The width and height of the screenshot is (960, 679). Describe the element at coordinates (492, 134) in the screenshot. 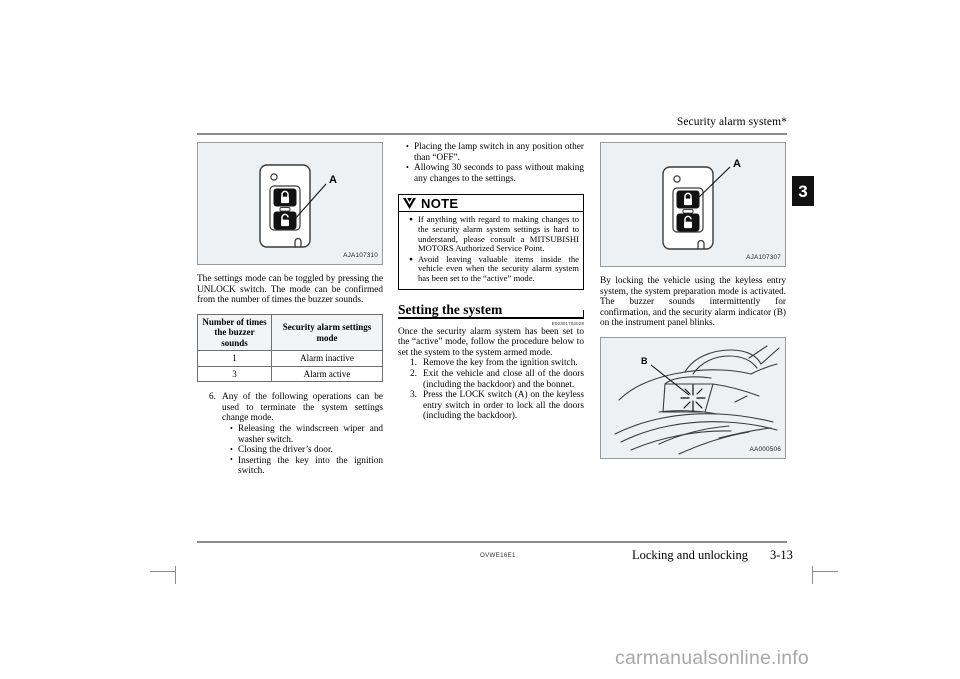

I see `header-divider` at that location.